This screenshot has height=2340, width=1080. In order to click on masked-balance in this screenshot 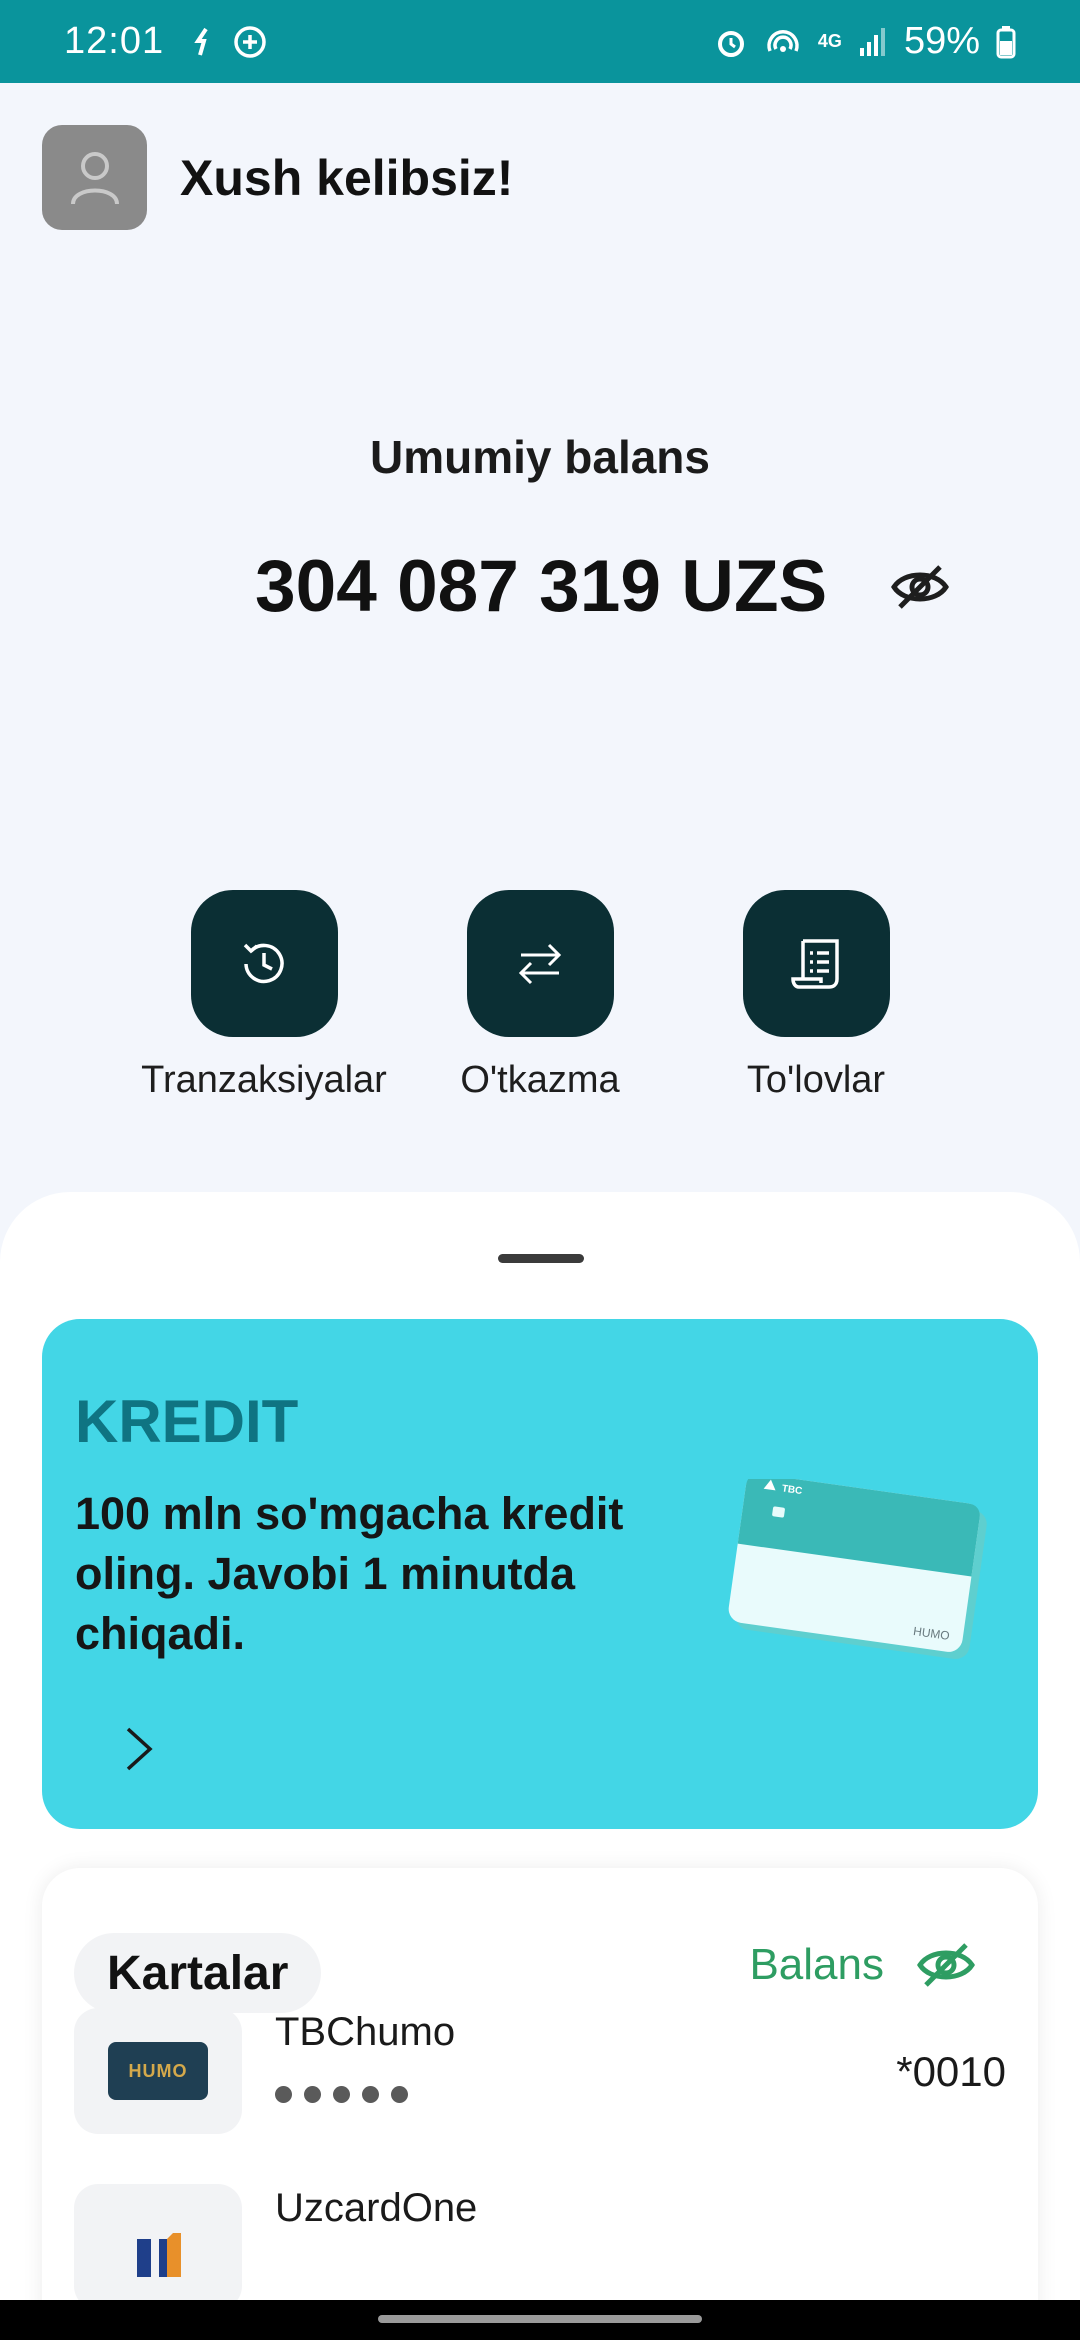, I will do `click(341, 2094)`.